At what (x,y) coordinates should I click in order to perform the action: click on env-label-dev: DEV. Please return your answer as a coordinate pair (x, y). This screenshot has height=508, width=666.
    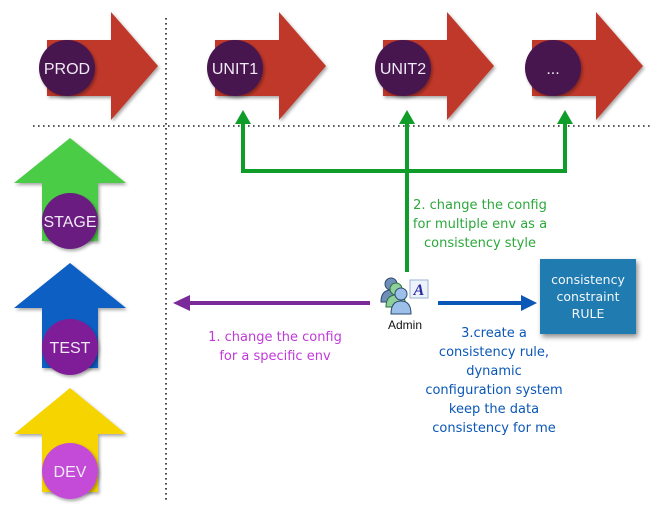
    Looking at the image, I should click on (70, 472).